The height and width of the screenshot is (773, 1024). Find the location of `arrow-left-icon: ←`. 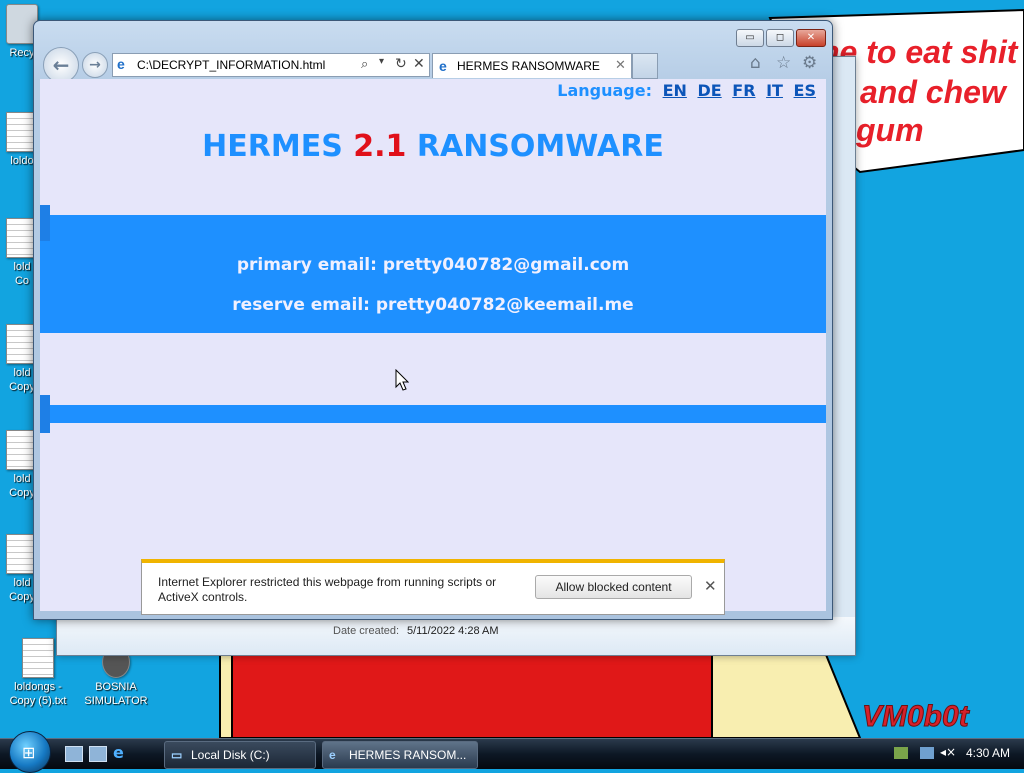

arrow-left-icon: ← is located at coordinates (61, 65).